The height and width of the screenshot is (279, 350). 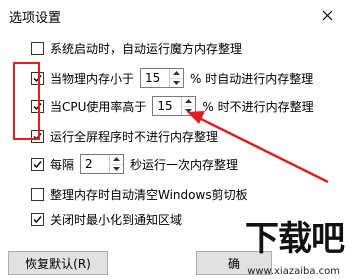 I want to click on clear-clipboard-label: 整理内存时自动清空Windows剪切板, so click(x=149, y=194).